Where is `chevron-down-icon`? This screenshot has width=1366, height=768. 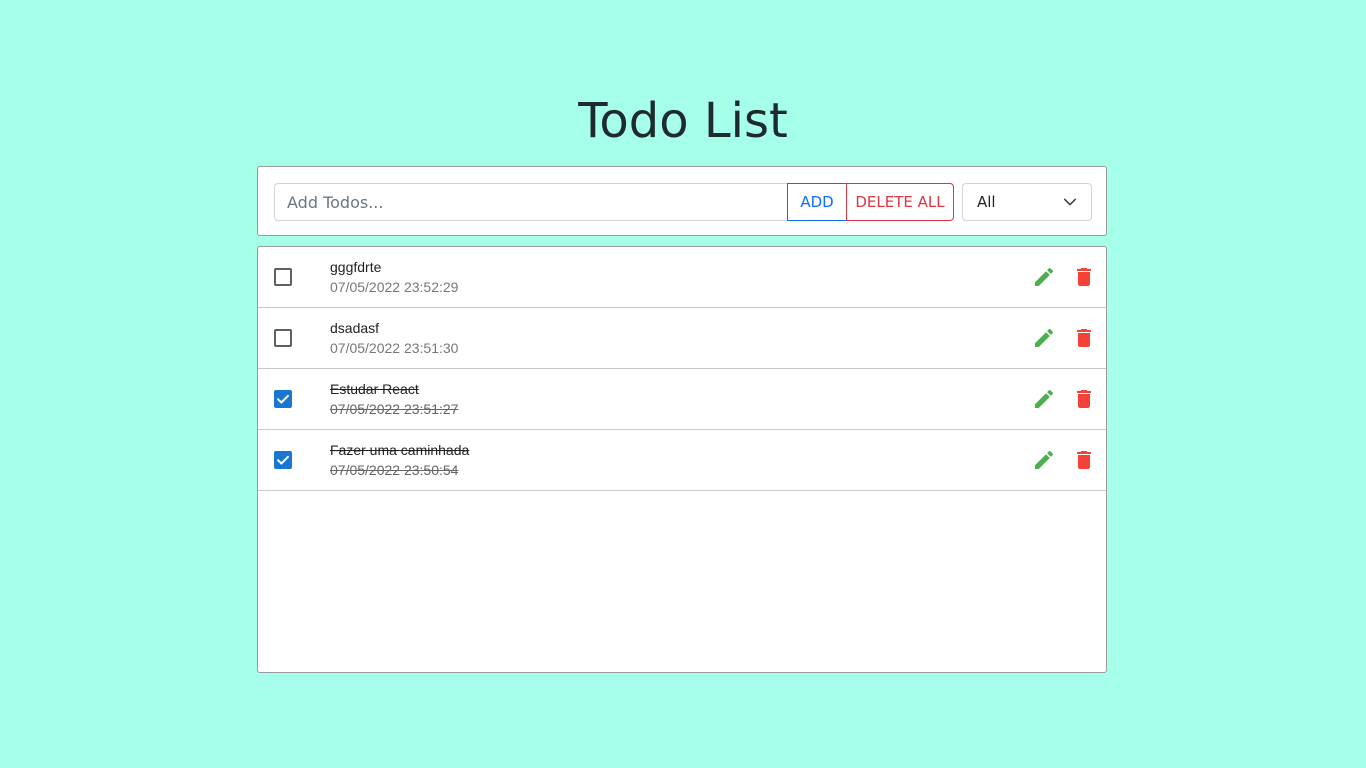 chevron-down-icon is located at coordinates (1070, 202).